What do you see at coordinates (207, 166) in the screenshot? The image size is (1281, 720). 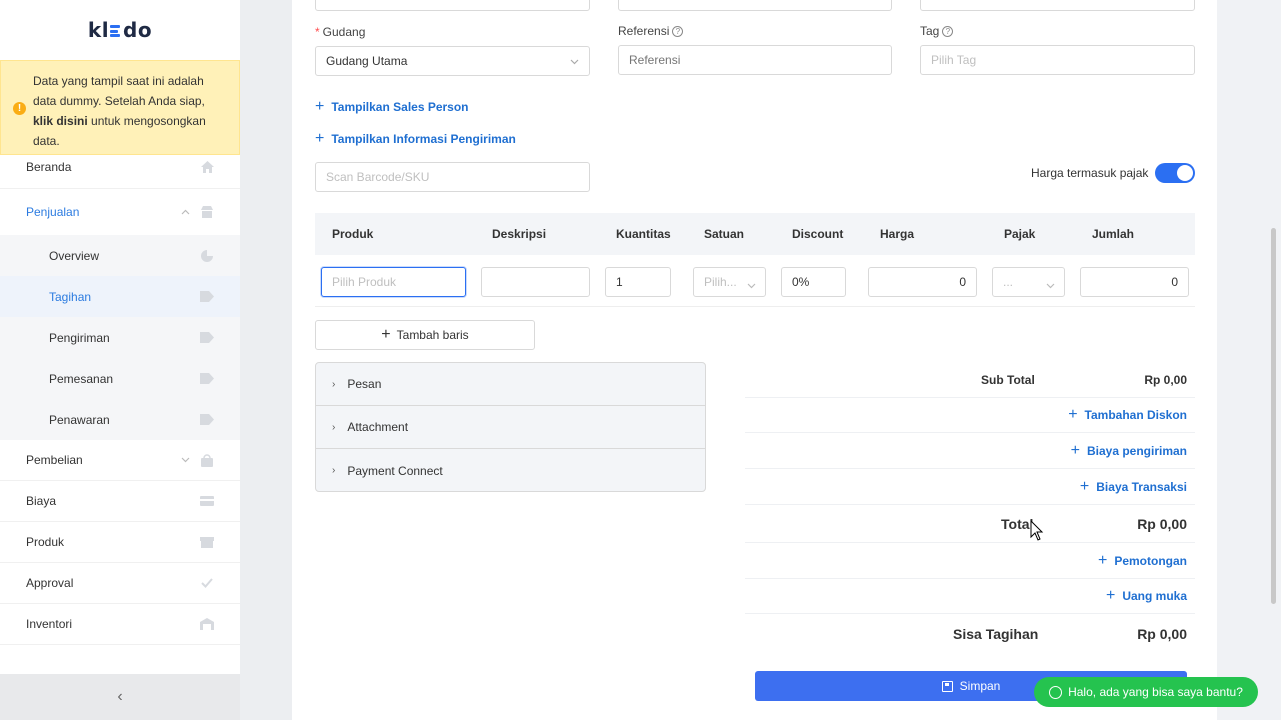 I see `home-icon` at bounding box center [207, 166].